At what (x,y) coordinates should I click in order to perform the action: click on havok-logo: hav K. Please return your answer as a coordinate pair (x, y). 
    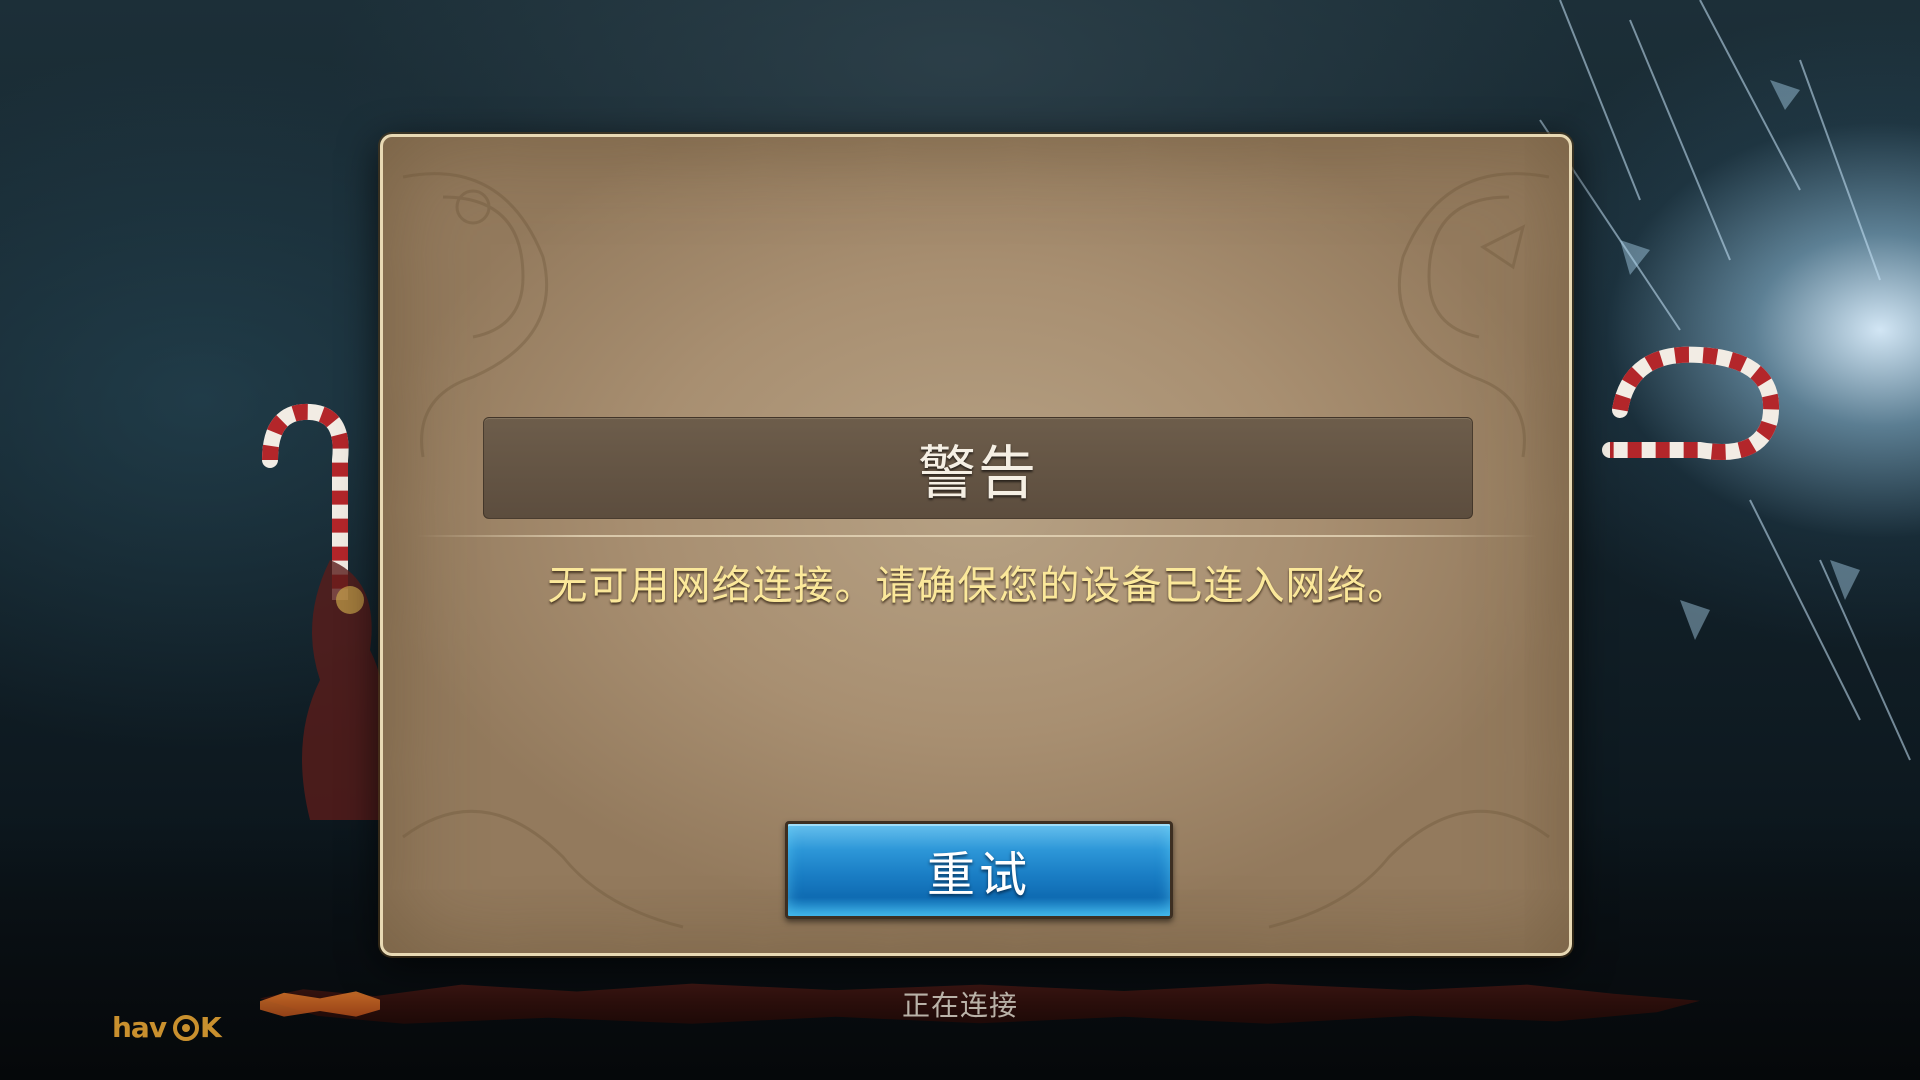
    Looking at the image, I should click on (177, 1028).